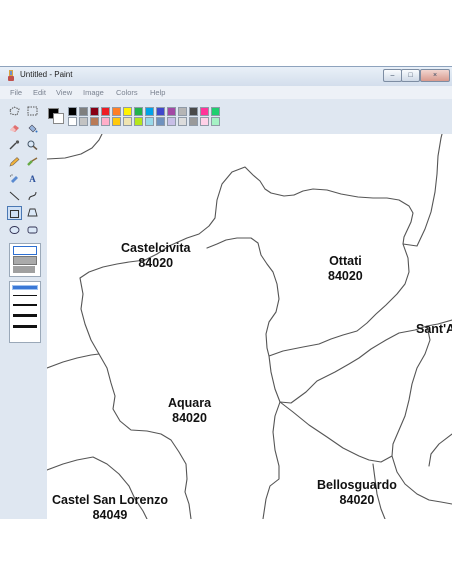 The height and width of the screenshot is (584, 452). I want to click on border-far-east, so click(440, 450).